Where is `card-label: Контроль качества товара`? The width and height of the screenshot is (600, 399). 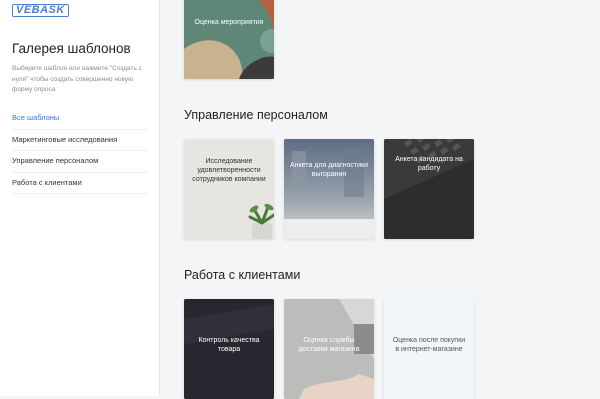 card-label: Контроль качества товара is located at coordinates (229, 345).